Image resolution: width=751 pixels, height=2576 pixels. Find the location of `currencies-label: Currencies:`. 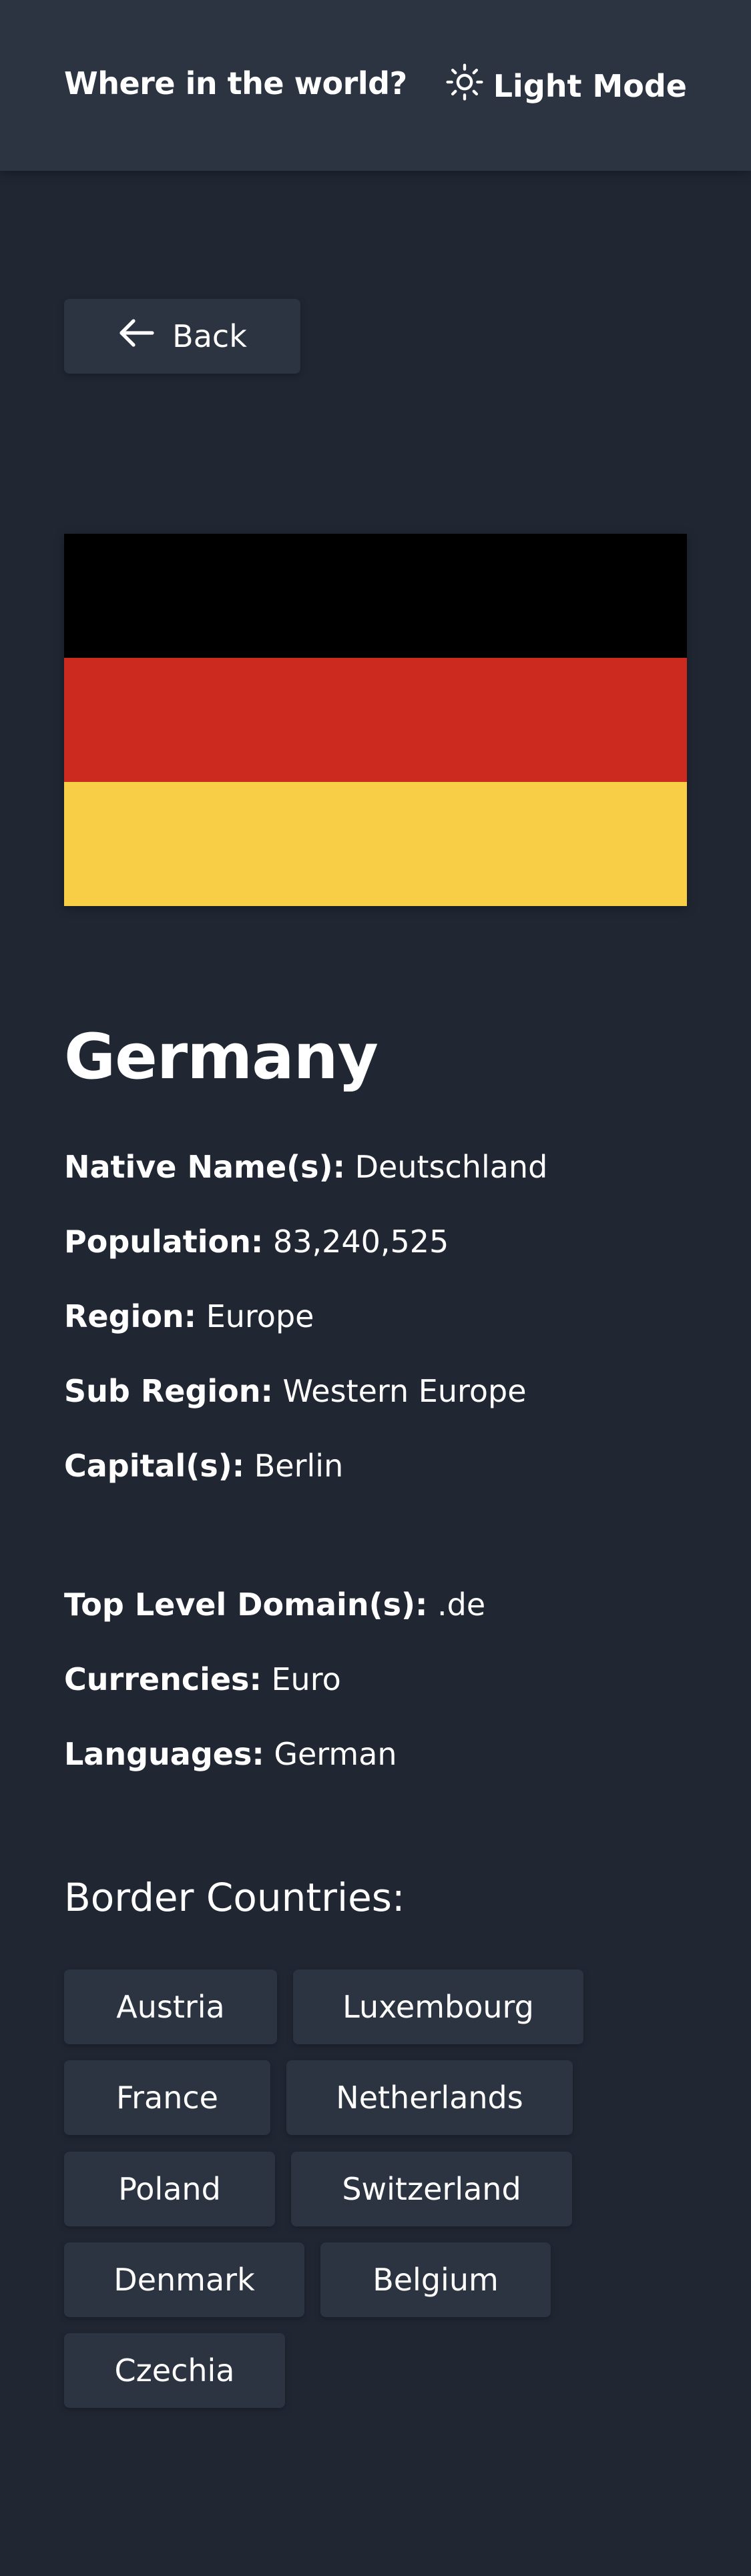

currencies-label: Currencies: is located at coordinates (163, 1679).